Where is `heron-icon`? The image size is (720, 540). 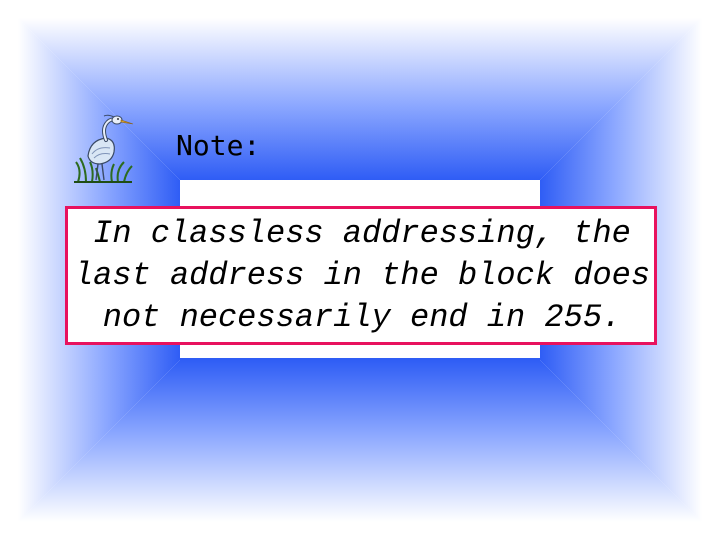
heron-icon is located at coordinates (103, 148).